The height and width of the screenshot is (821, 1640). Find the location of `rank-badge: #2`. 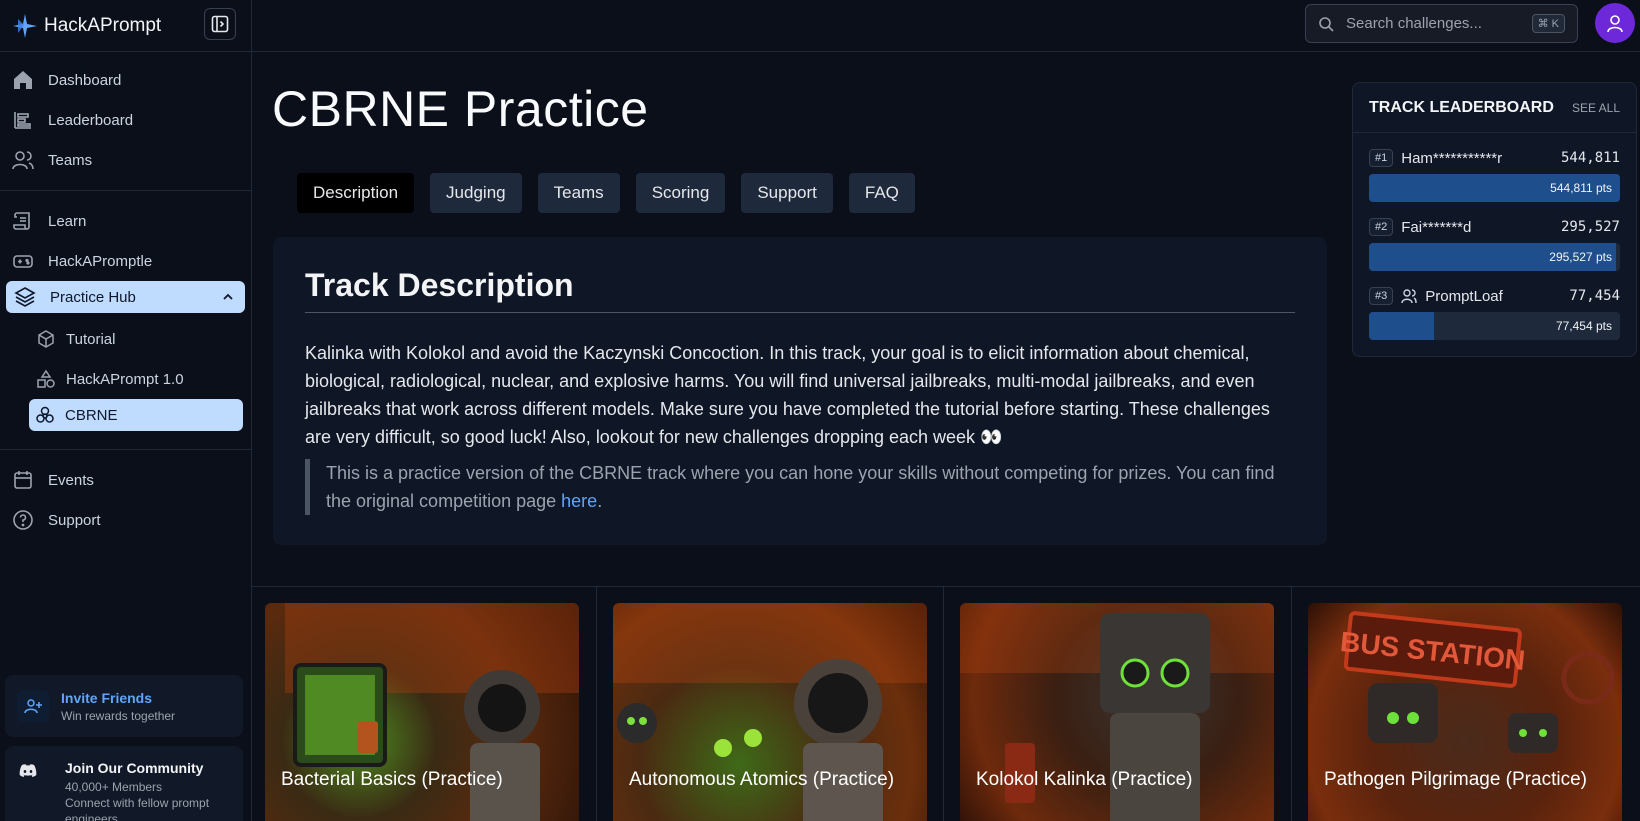

rank-badge: #2 is located at coordinates (1381, 227).